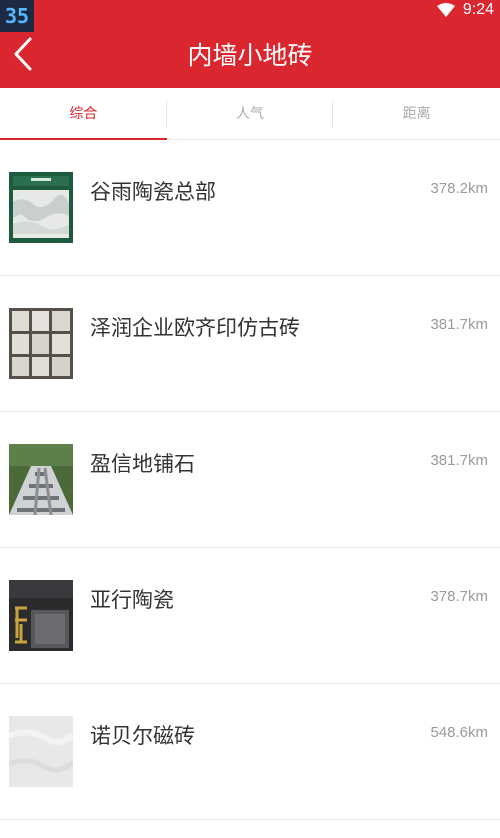  I want to click on tab-label: 距离, so click(416, 114).